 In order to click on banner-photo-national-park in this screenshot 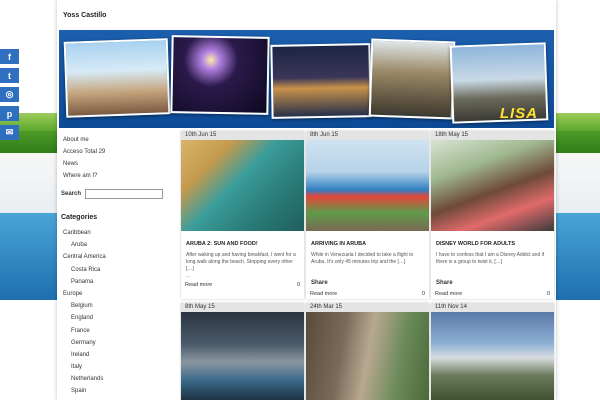, I will do `click(412, 79)`.